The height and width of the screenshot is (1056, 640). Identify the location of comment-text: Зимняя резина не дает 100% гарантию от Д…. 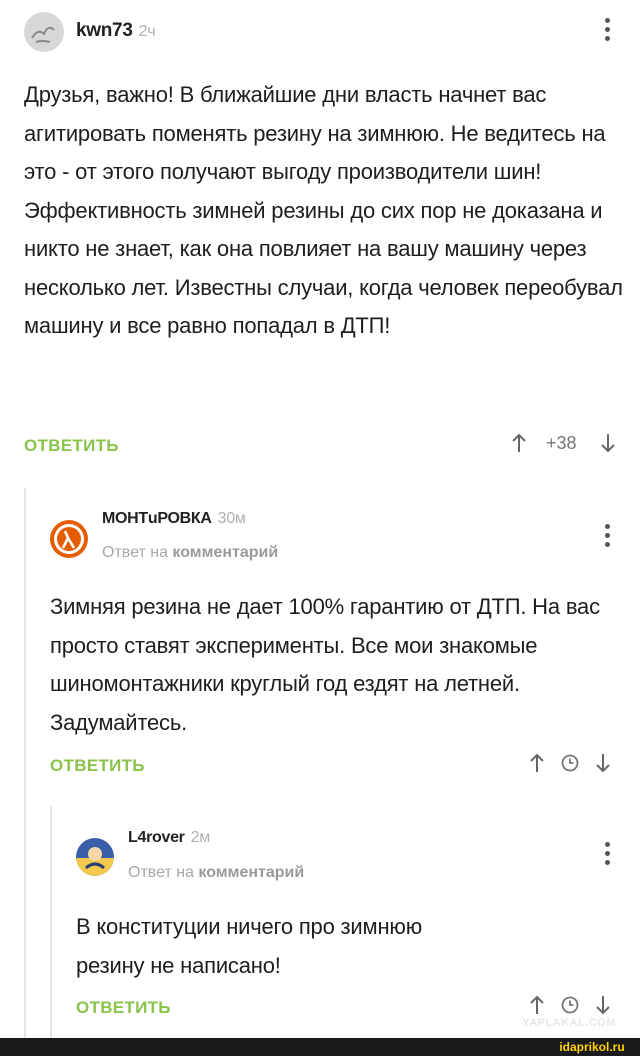
(325, 664).